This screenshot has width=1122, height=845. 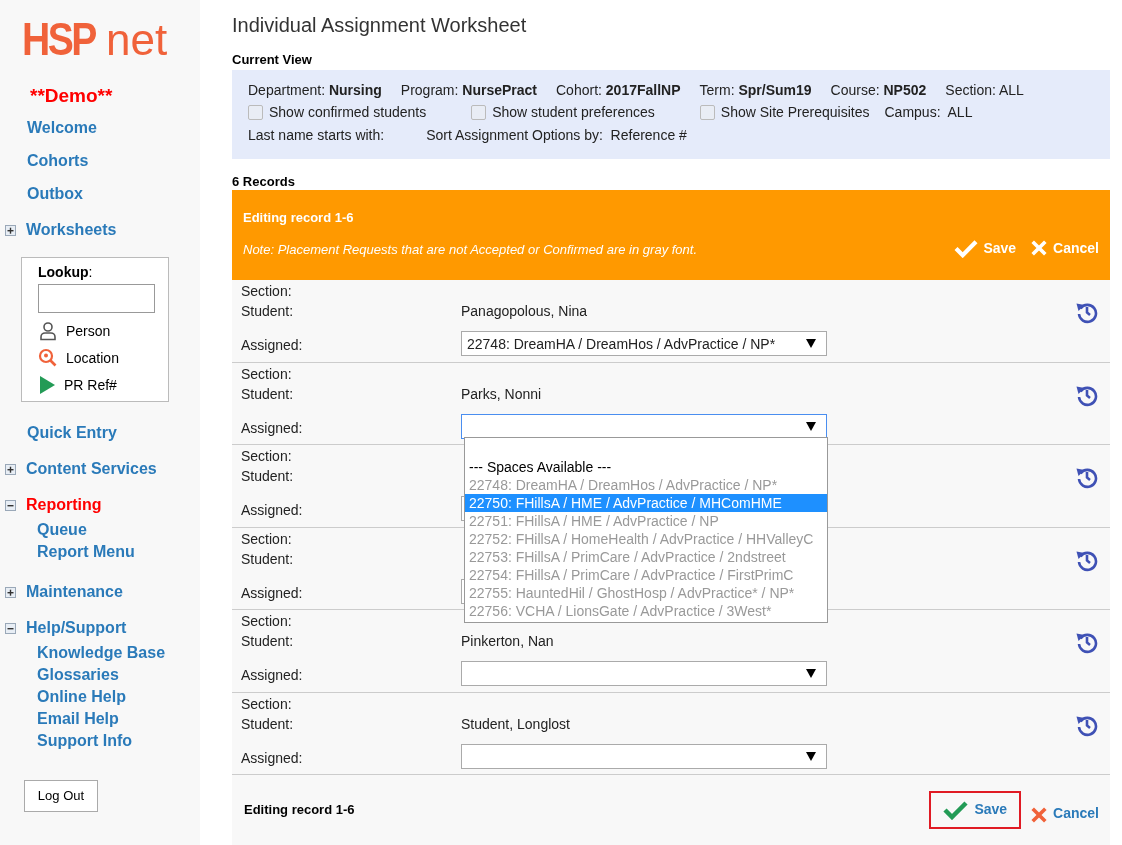 What do you see at coordinates (72, 96) in the screenshot?
I see `demo-label: **Demo**` at bounding box center [72, 96].